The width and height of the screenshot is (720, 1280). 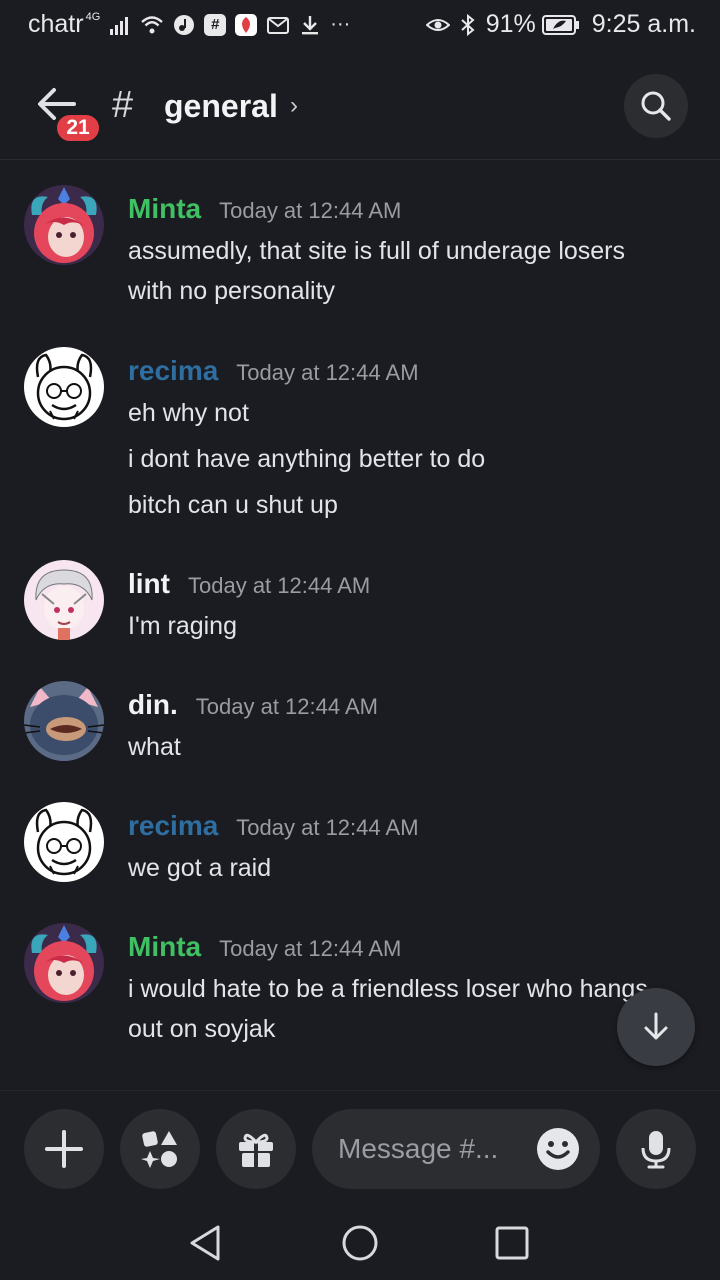 I want to click on add-attachment-button, so click(x=64, y=1149).